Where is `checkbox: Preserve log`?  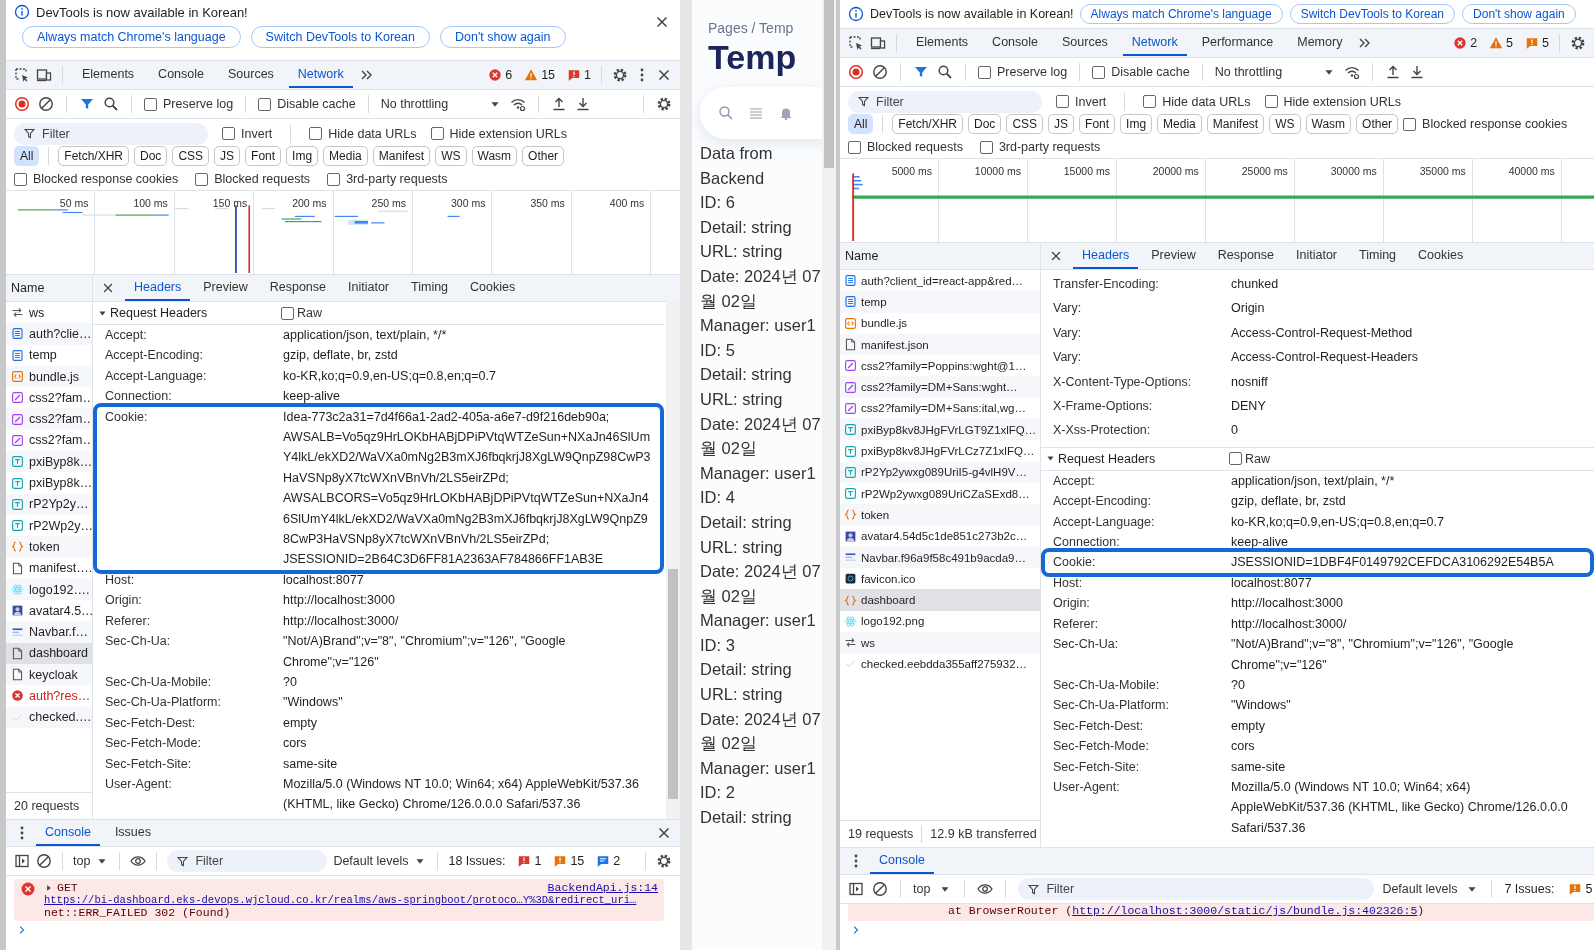 checkbox: Preserve log is located at coordinates (189, 104).